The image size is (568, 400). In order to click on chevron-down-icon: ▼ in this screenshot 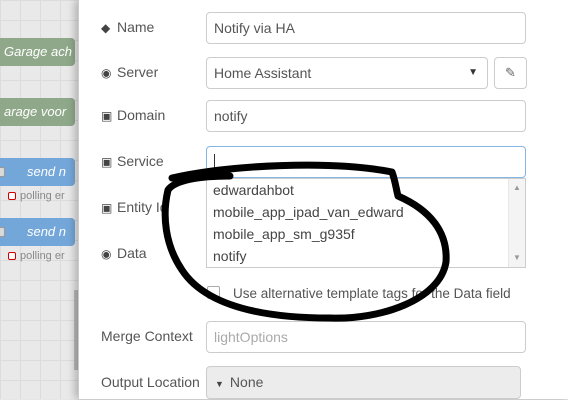, I will do `click(473, 72)`.